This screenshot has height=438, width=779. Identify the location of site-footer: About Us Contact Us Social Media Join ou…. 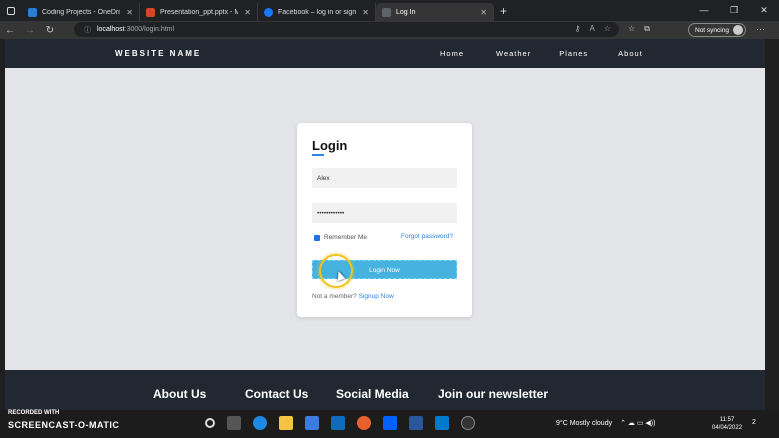
(385, 390).